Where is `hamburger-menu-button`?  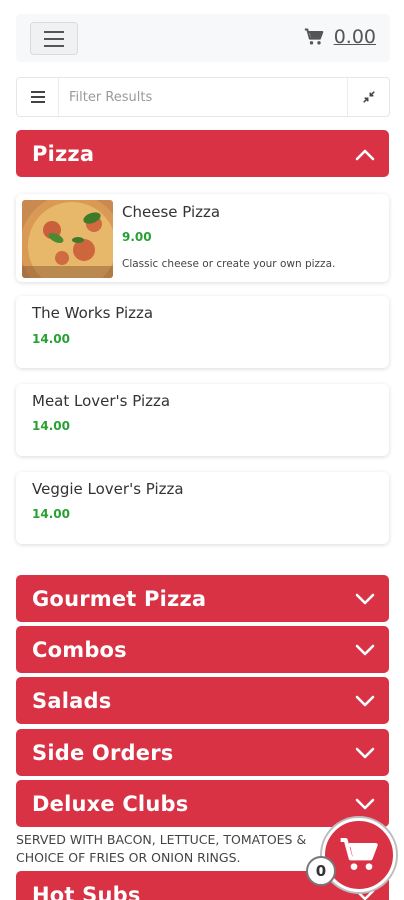
hamburger-menu-button is located at coordinates (54, 38).